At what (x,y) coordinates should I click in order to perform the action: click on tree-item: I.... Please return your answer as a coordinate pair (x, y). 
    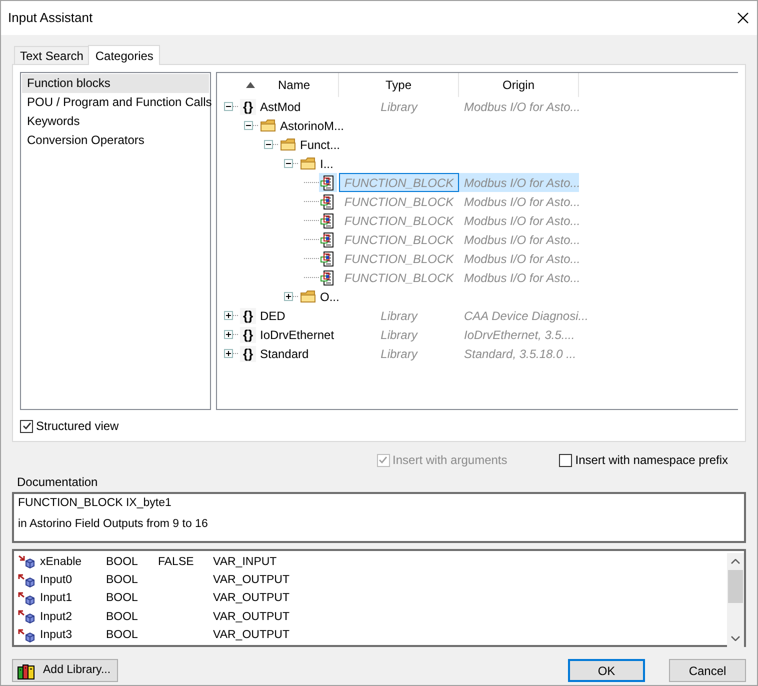
    Looking at the image, I should click on (327, 163).